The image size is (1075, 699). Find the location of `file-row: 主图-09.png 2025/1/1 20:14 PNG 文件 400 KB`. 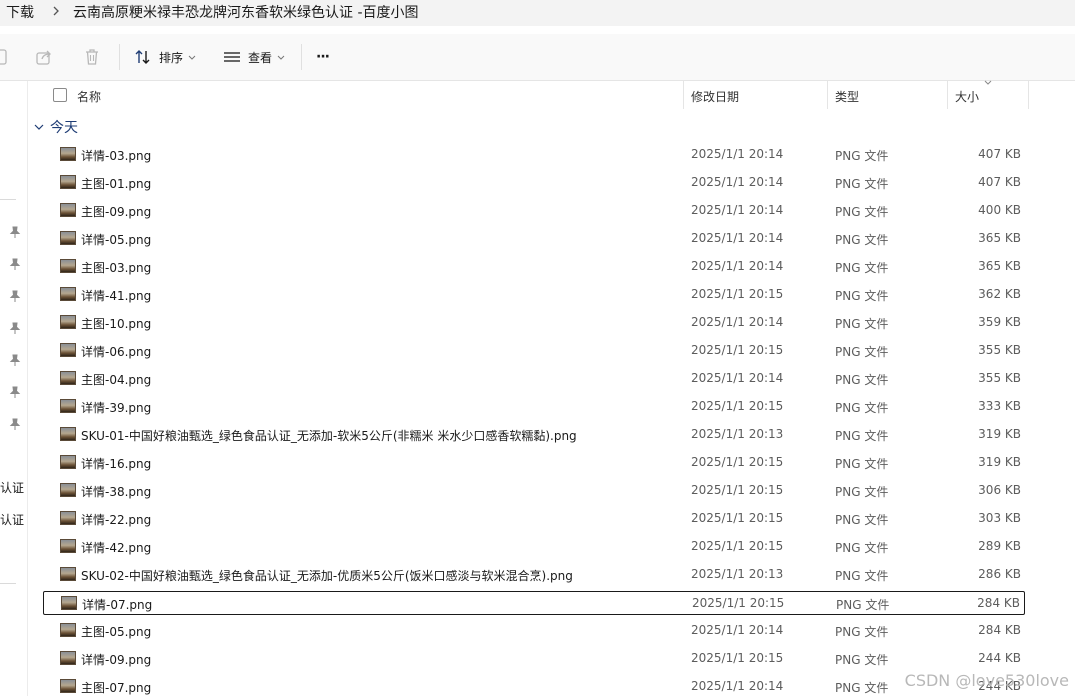

file-row: 主图-09.png 2025/1/1 20:14 PNG 文件 400 KB is located at coordinates (534, 211).